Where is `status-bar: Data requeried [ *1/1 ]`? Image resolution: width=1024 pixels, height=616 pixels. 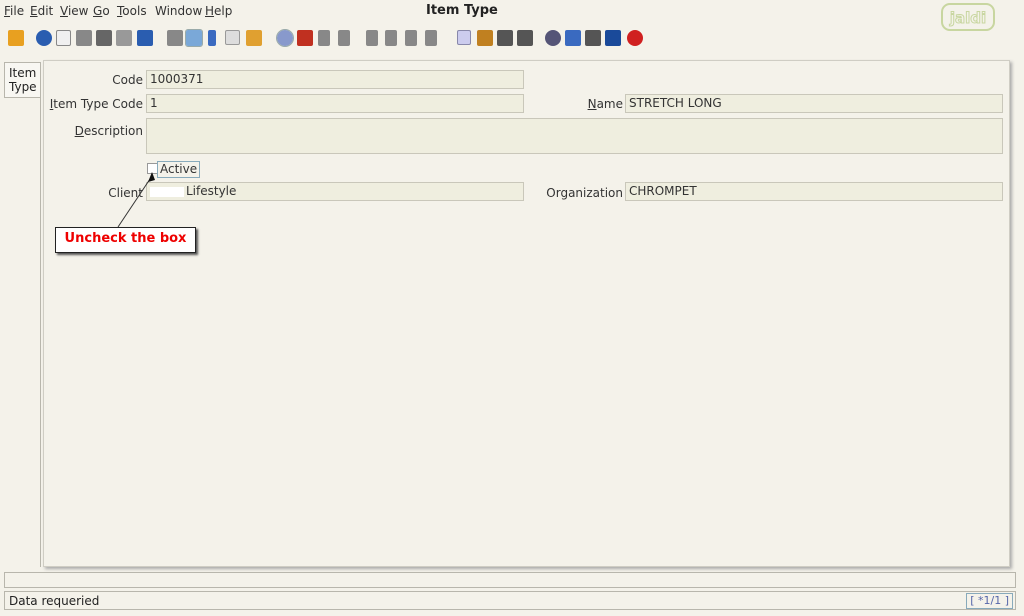
status-bar: Data requeried [ *1/1 ] is located at coordinates (510, 600).